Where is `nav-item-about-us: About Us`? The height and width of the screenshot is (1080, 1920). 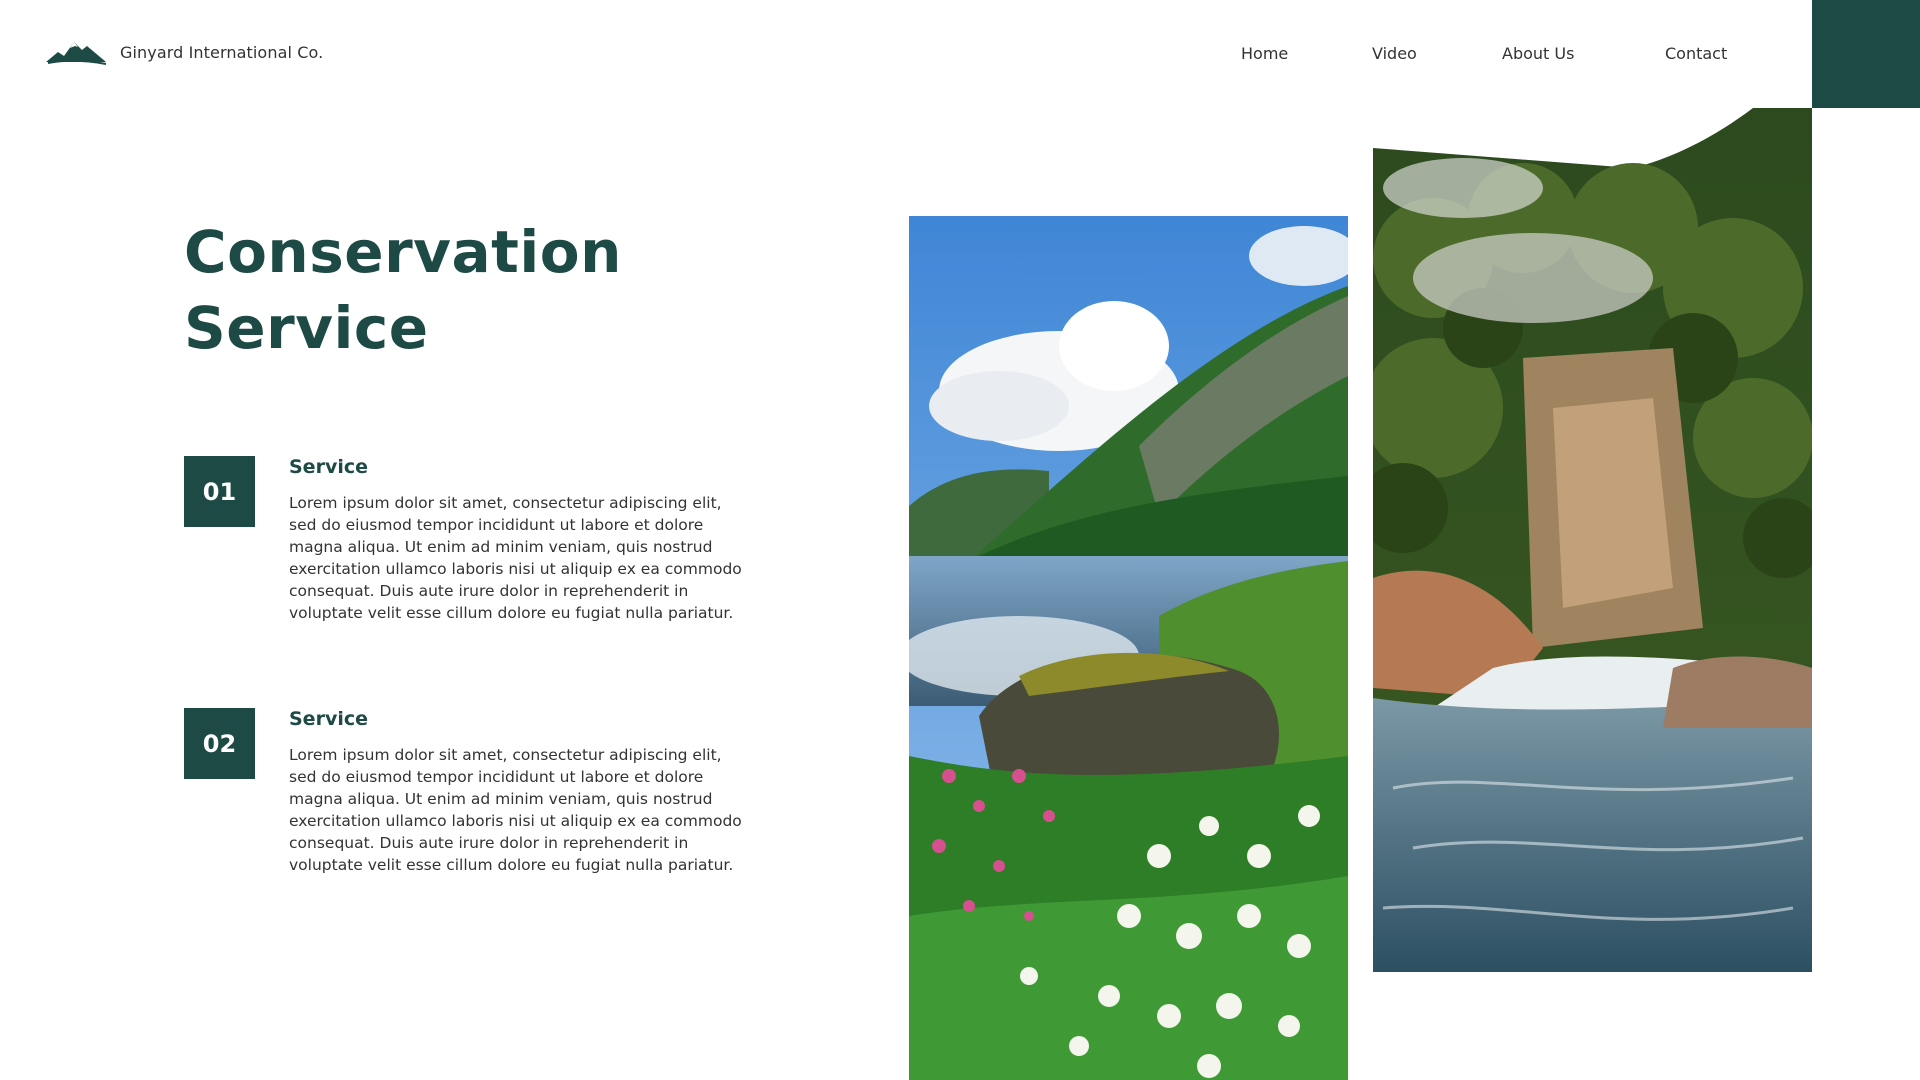
nav-item-about-us: About Us is located at coordinates (1538, 53).